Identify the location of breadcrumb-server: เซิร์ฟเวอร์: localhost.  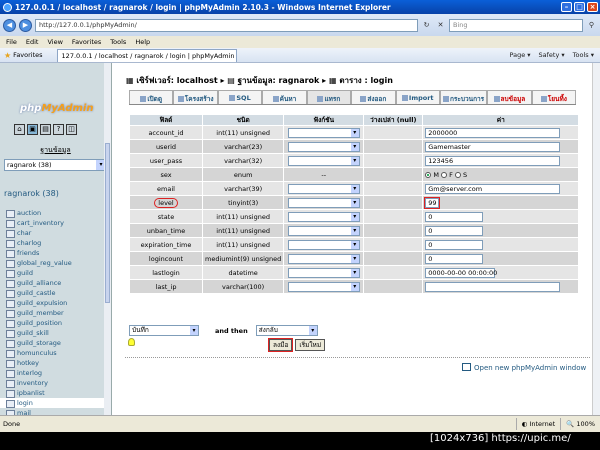
(176, 80).